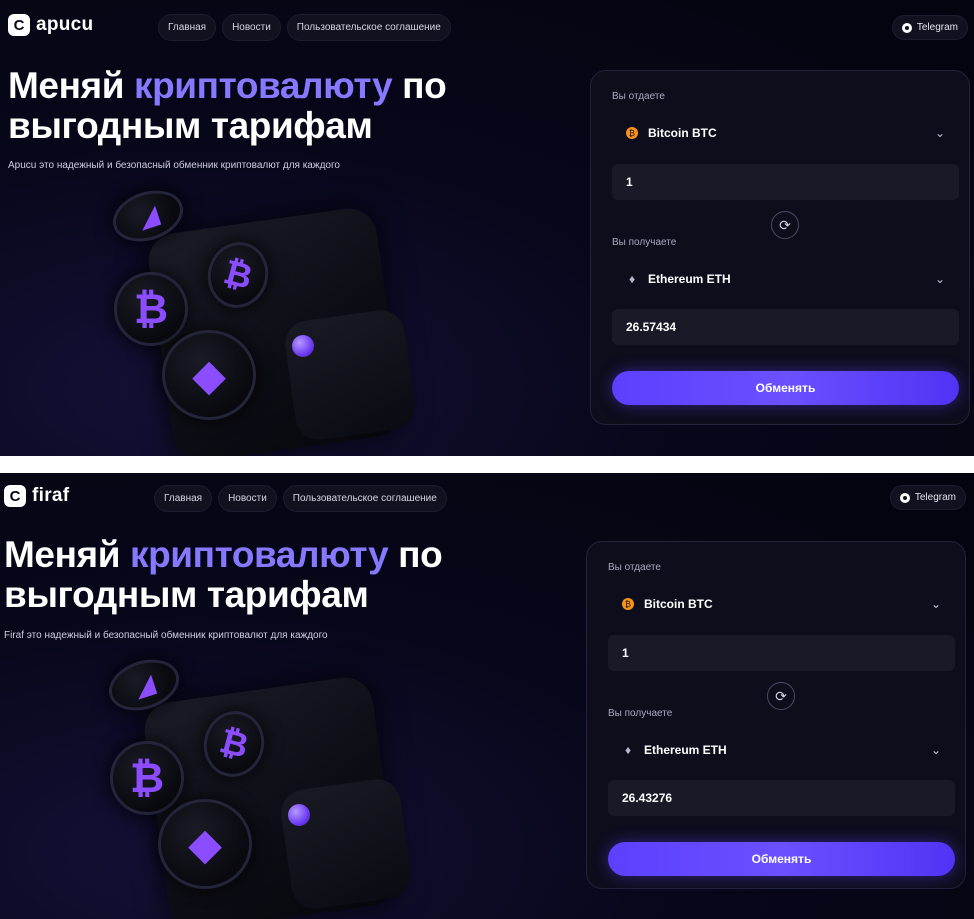 The image size is (974, 919). I want to click on site-logo: C apucu, so click(50, 25).